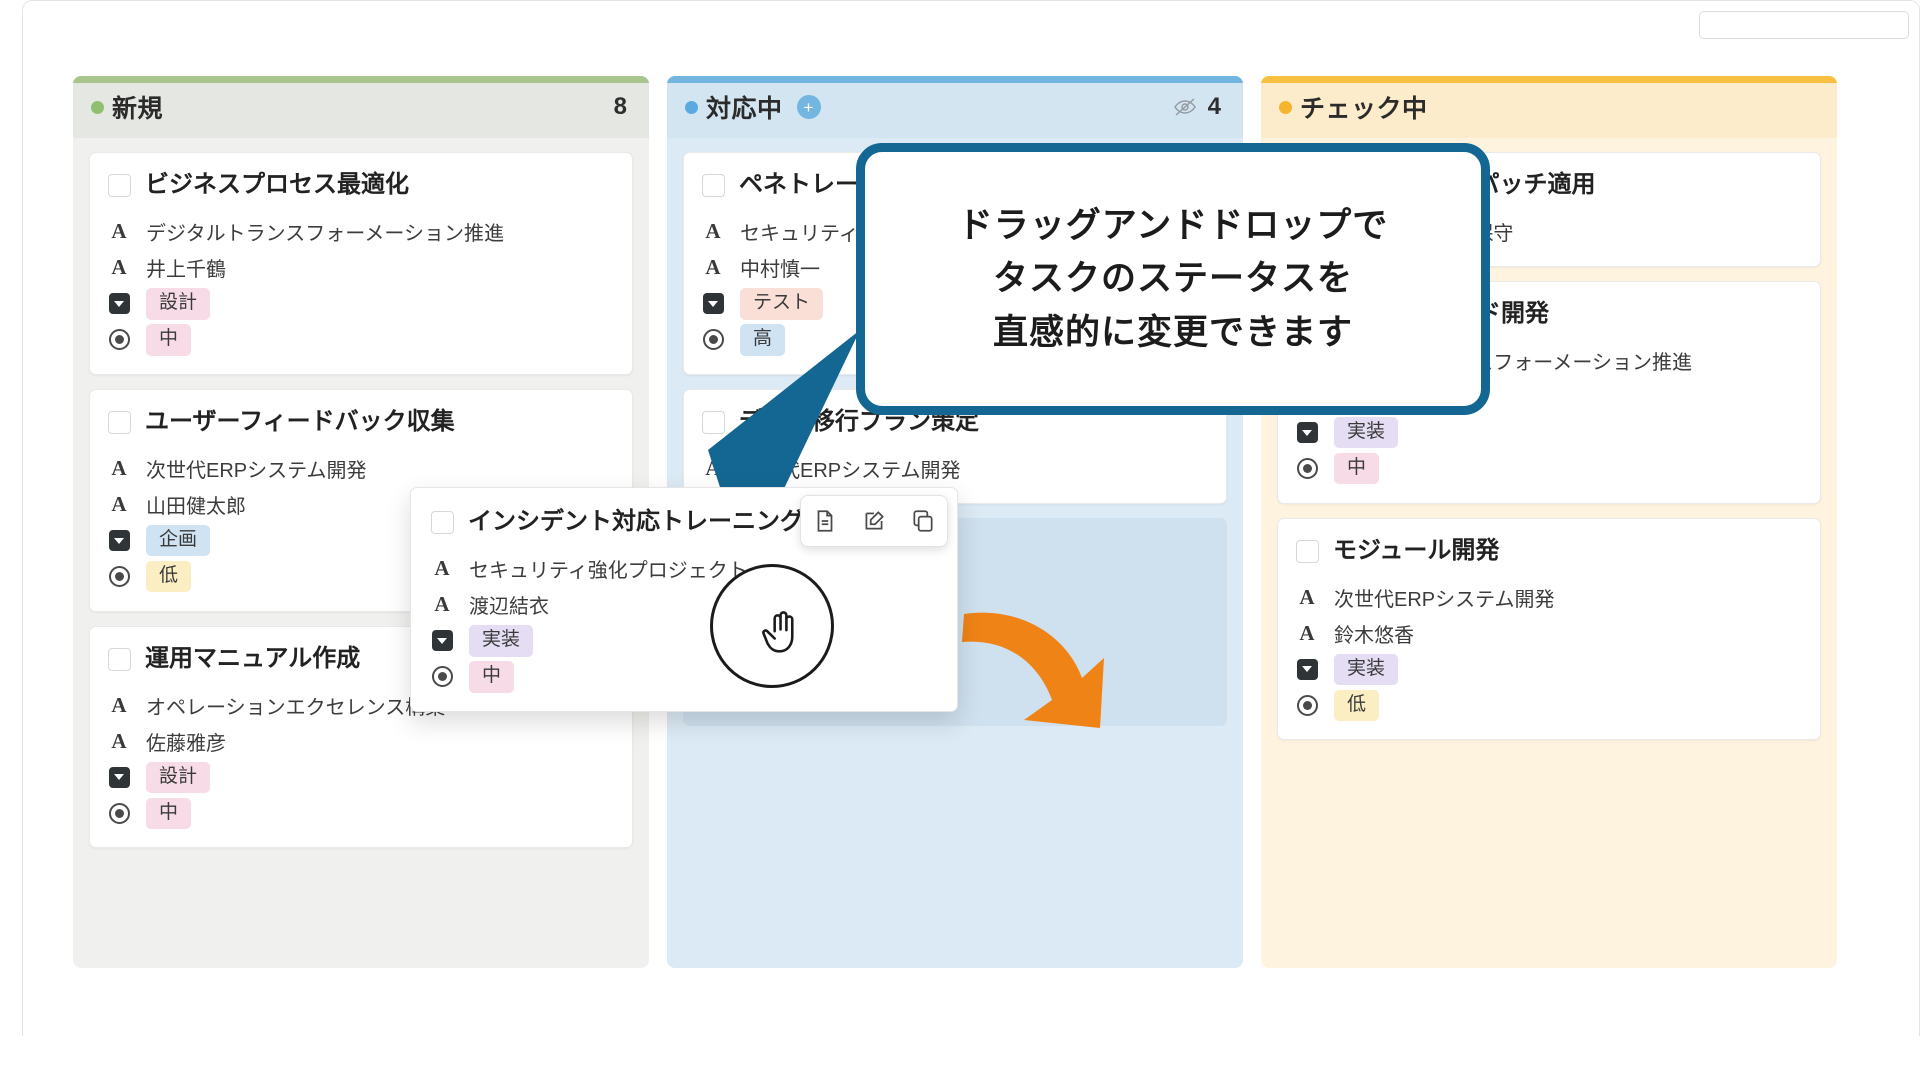 This screenshot has height=1080, width=1920. I want to click on card-assignee: 佐藤雅彦, so click(186, 743).